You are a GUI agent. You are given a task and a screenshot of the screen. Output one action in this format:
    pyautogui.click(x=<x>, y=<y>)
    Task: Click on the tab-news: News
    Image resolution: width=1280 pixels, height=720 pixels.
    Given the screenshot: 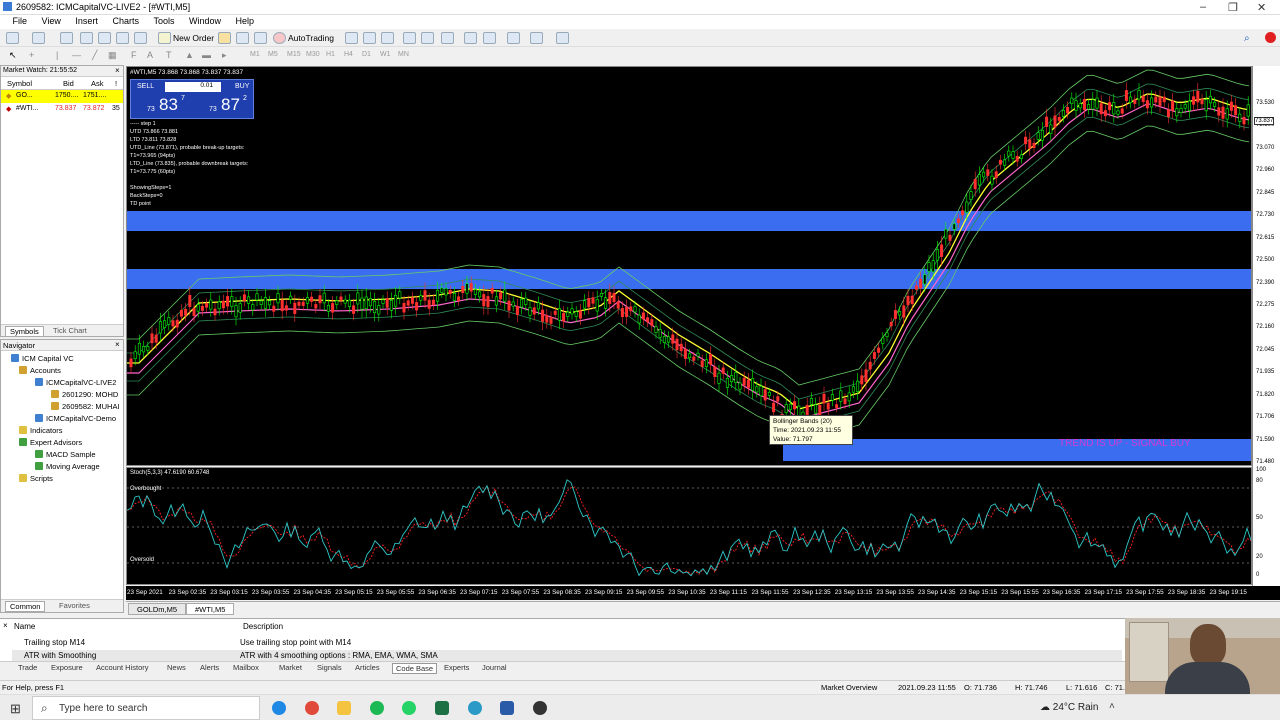 What is the action you would take?
    pyautogui.click(x=176, y=667)
    